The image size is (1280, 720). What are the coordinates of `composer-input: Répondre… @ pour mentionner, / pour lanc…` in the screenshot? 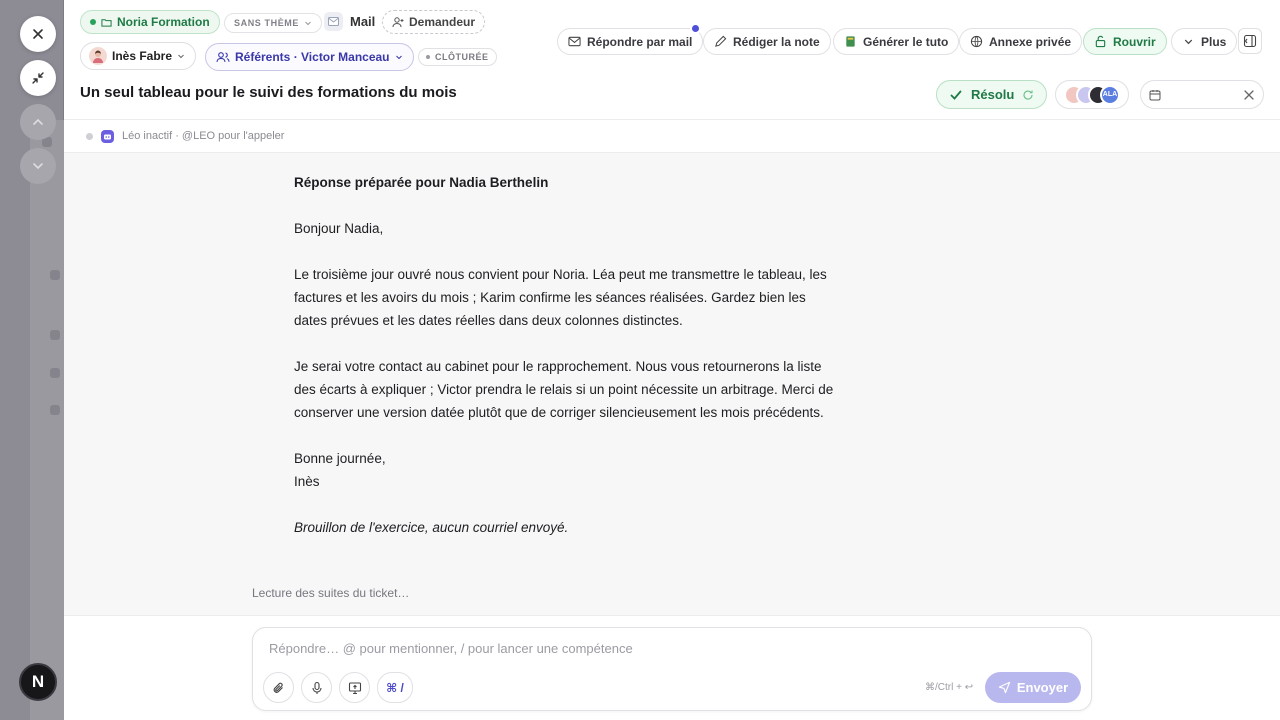 It's located at (451, 648).